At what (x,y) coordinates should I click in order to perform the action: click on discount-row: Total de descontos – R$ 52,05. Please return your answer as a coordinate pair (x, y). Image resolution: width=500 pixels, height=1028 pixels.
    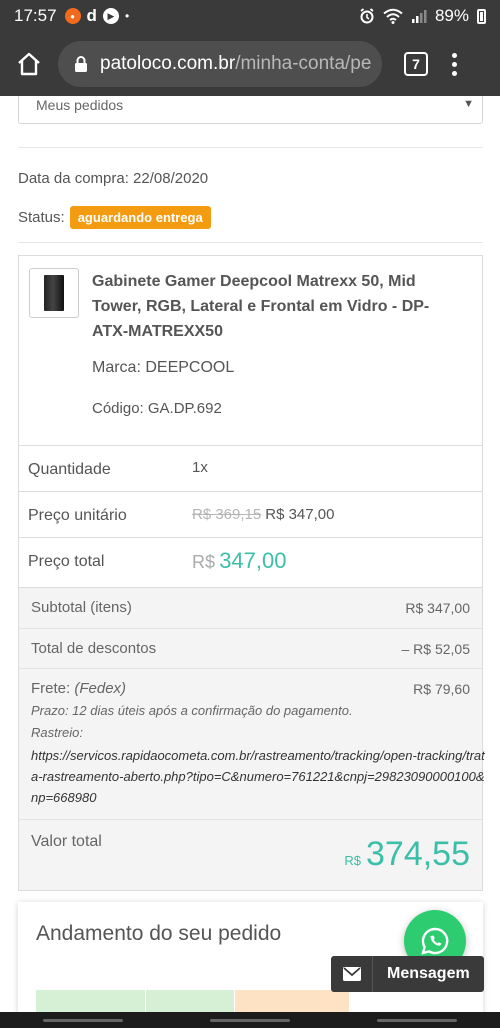
    Looking at the image, I should click on (250, 649).